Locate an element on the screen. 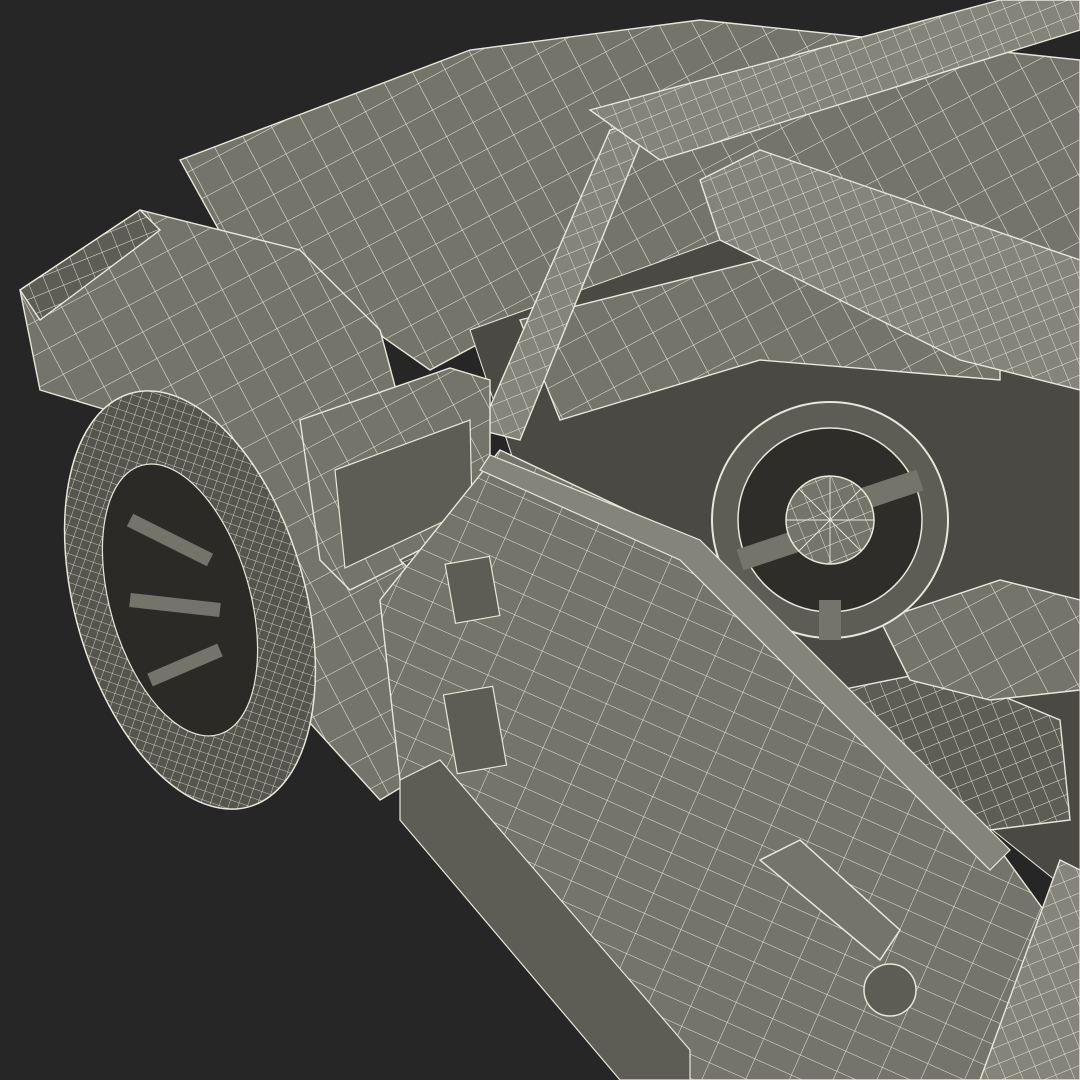 The width and height of the screenshot is (1080, 1080). door-hinge is located at coordinates (472, 590).